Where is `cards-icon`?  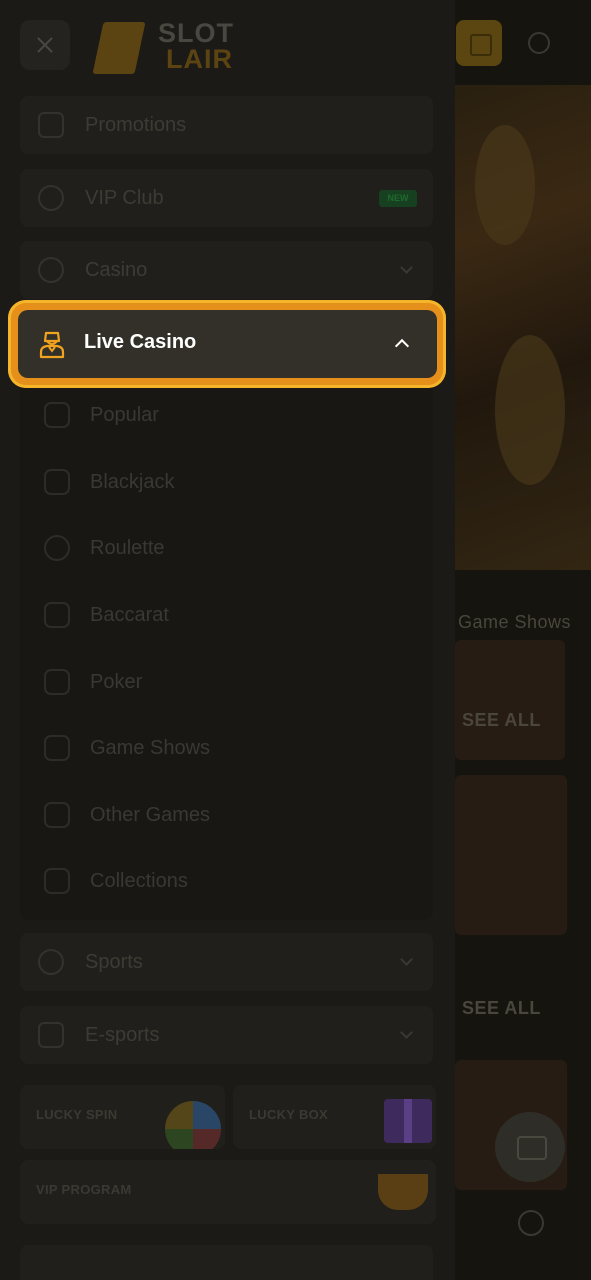 cards-icon is located at coordinates (57, 482).